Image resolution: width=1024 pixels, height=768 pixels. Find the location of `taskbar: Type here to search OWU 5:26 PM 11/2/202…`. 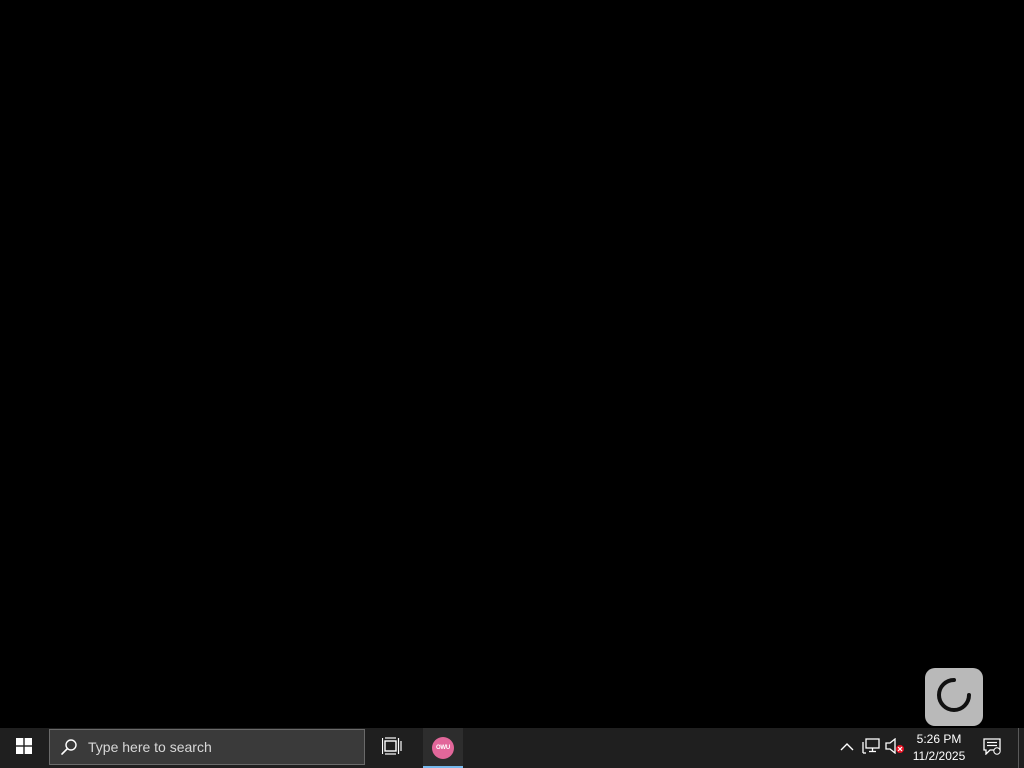

taskbar: Type here to search OWU 5:26 PM 11/2/202… is located at coordinates (512, 748).